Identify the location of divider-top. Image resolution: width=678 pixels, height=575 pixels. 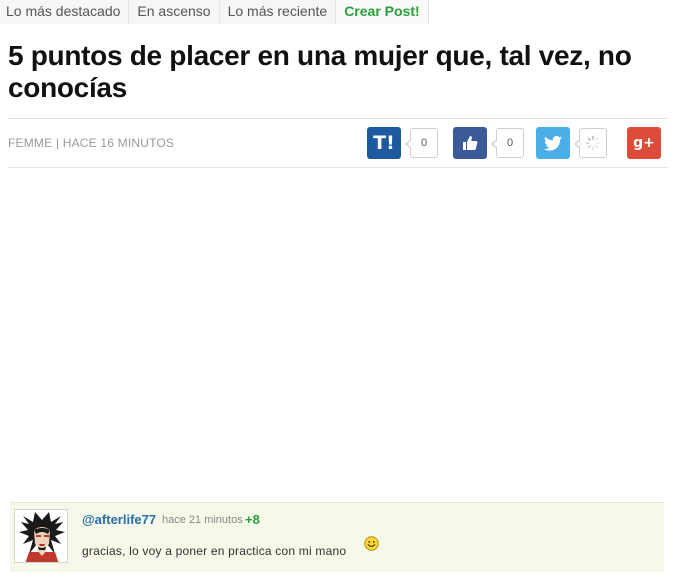
(338, 118).